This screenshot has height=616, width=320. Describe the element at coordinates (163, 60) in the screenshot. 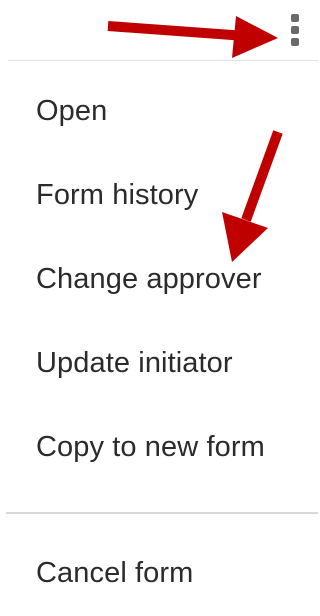

I see `menu-top-divider` at that location.